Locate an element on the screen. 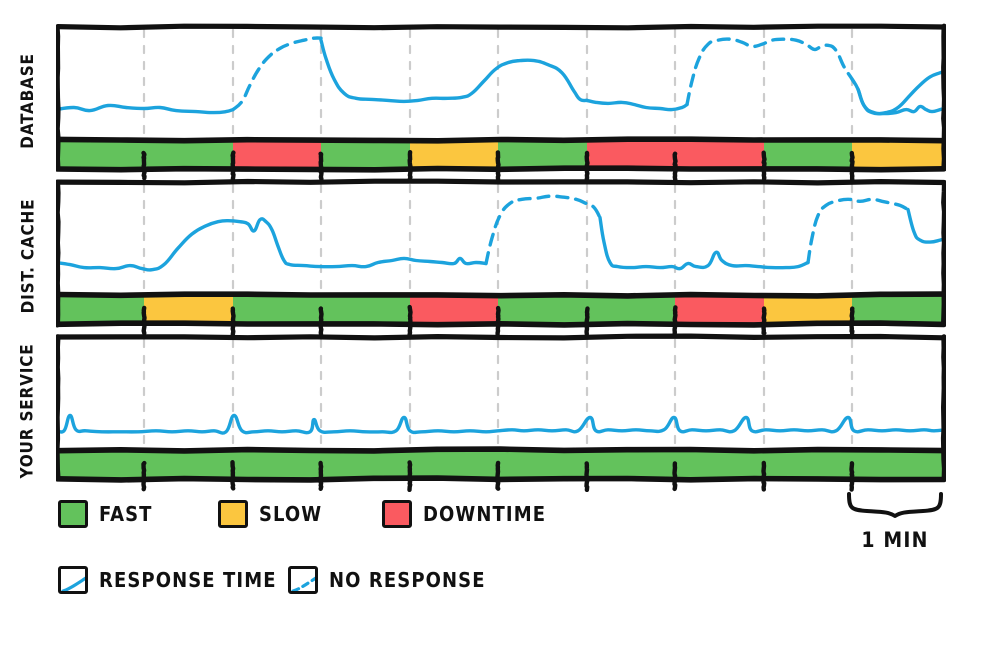 The height and width of the screenshot is (646, 1000). legend-item-slow: SLOW is located at coordinates (270, 514).